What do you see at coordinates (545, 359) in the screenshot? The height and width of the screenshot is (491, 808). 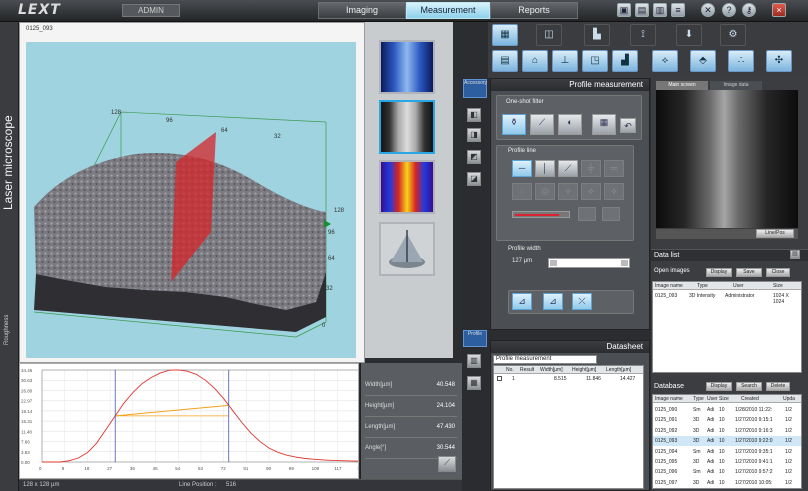 I see `datasheet-select: Profile measurement` at bounding box center [545, 359].